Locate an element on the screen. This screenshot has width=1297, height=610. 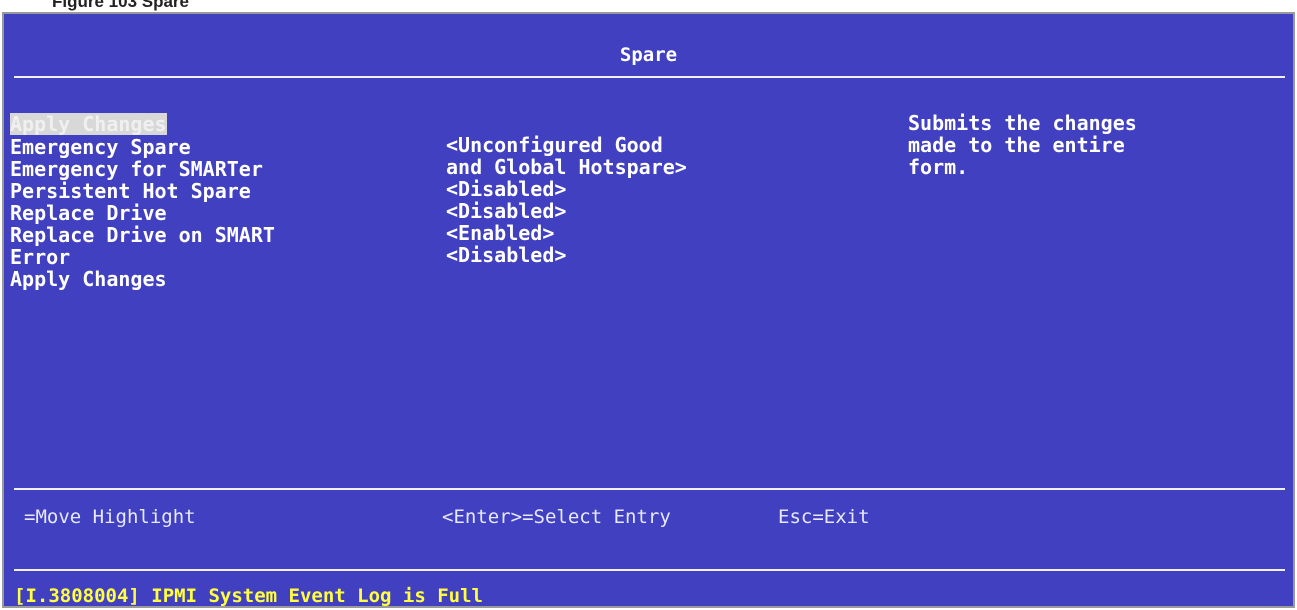
page-title: Spare is located at coordinates (648, 55).